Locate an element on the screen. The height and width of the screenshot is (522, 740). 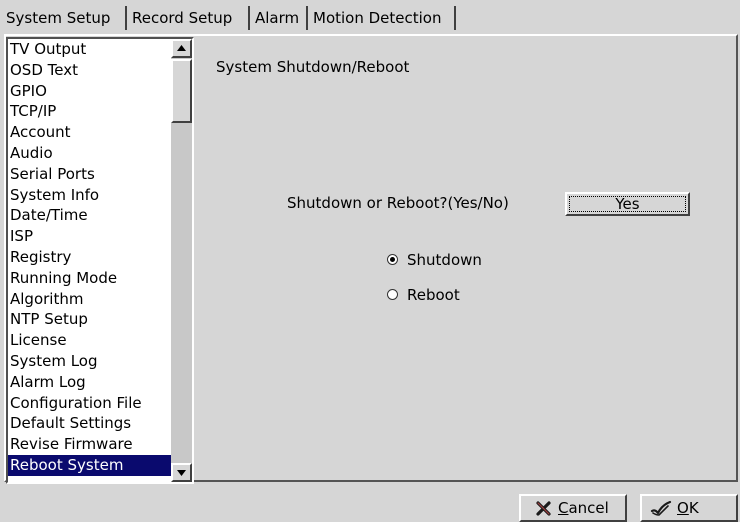
arrow-down-icon is located at coordinates (181, 473).